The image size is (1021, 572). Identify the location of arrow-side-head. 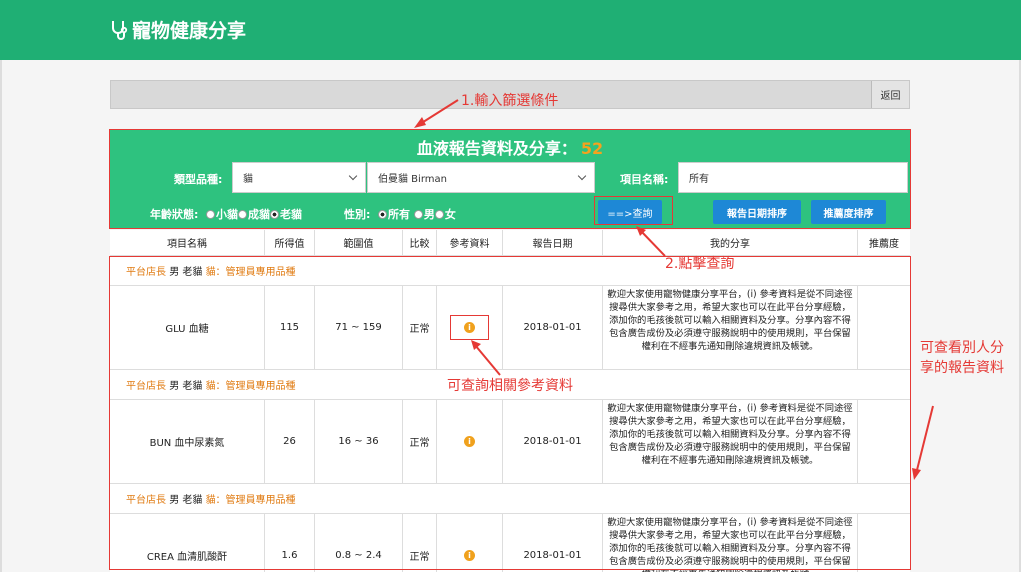
(916, 474).